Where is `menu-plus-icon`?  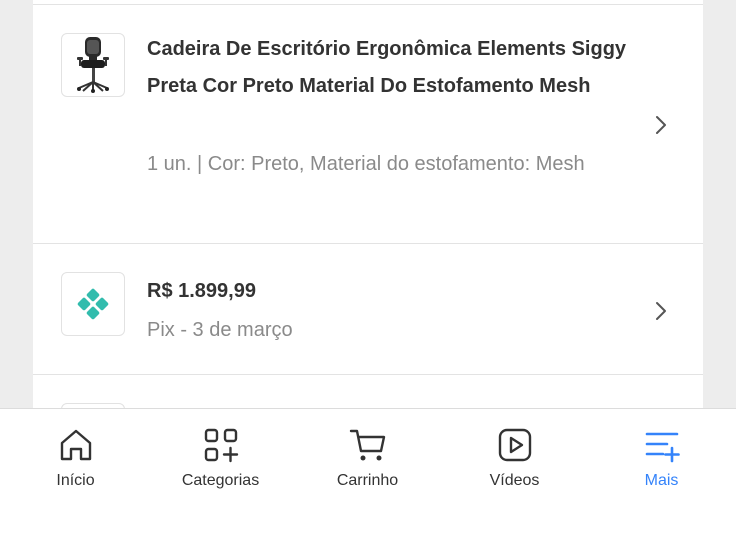
menu-plus-icon is located at coordinates (662, 447).